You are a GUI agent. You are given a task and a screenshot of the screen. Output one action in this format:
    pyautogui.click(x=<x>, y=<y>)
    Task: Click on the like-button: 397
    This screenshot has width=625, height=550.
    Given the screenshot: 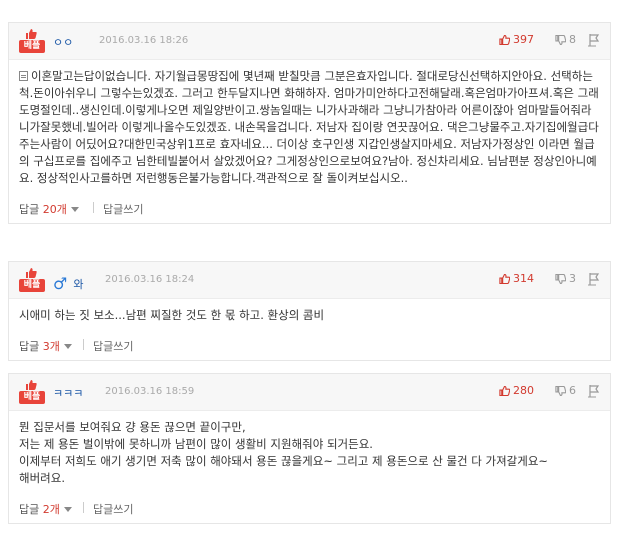 What is the action you would take?
    pyautogui.click(x=516, y=39)
    